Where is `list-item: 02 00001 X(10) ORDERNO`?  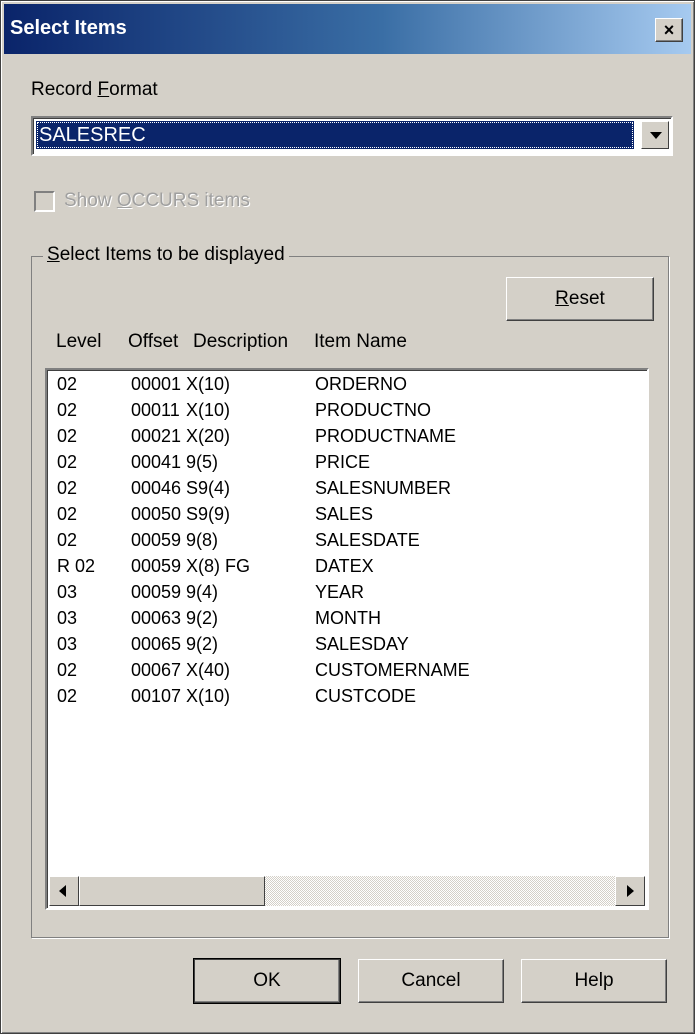 list-item: 02 00001 X(10) ORDERNO is located at coordinates (342, 387).